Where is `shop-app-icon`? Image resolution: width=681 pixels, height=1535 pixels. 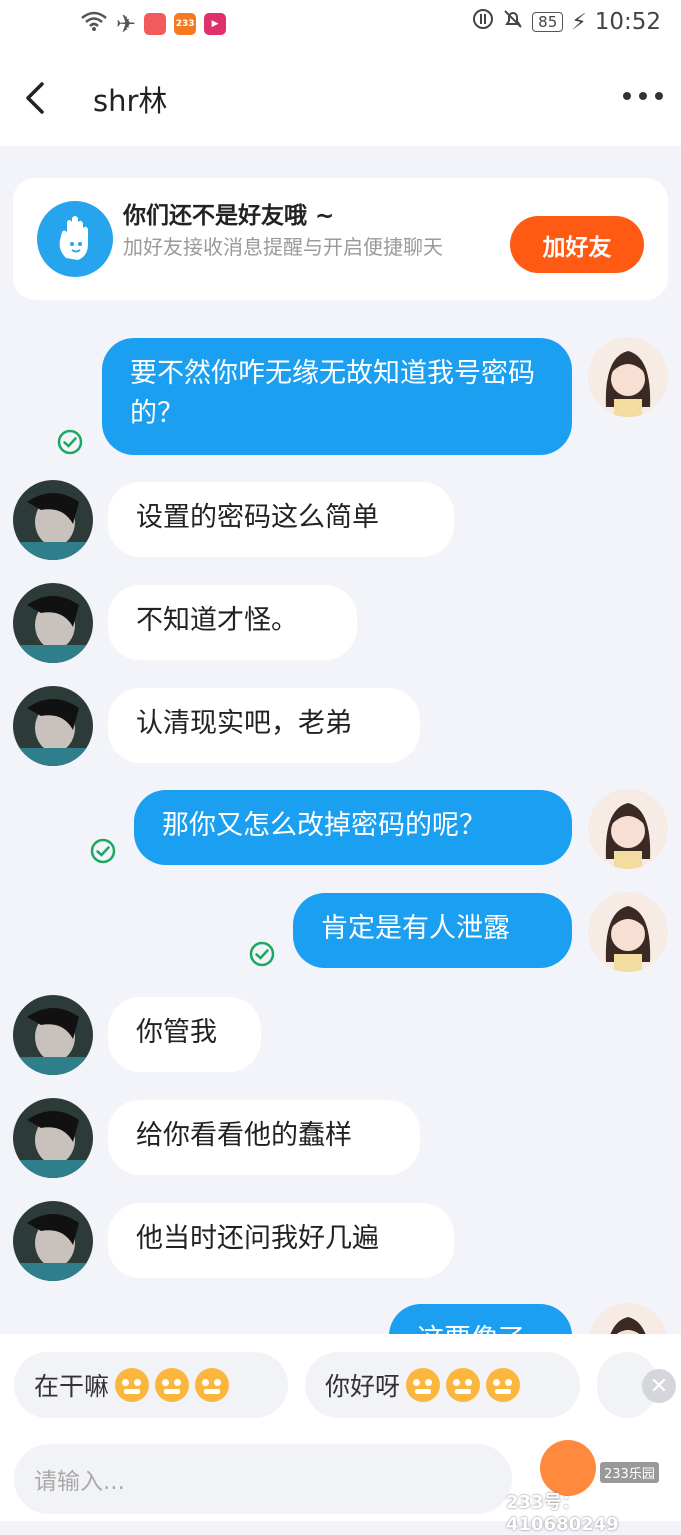
shop-app-icon is located at coordinates (155, 24).